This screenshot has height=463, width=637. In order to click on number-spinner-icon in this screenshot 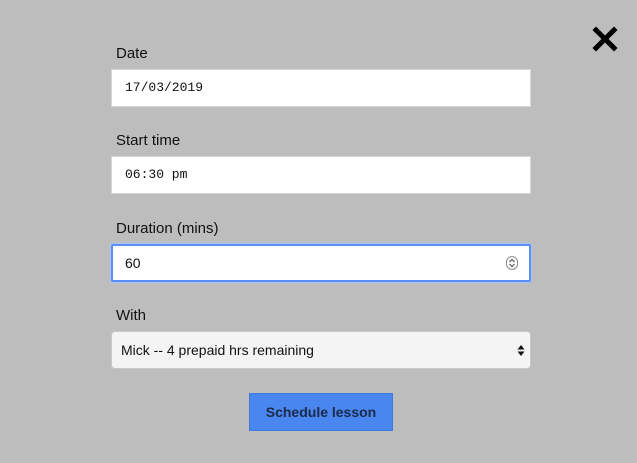, I will do `click(512, 263)`.